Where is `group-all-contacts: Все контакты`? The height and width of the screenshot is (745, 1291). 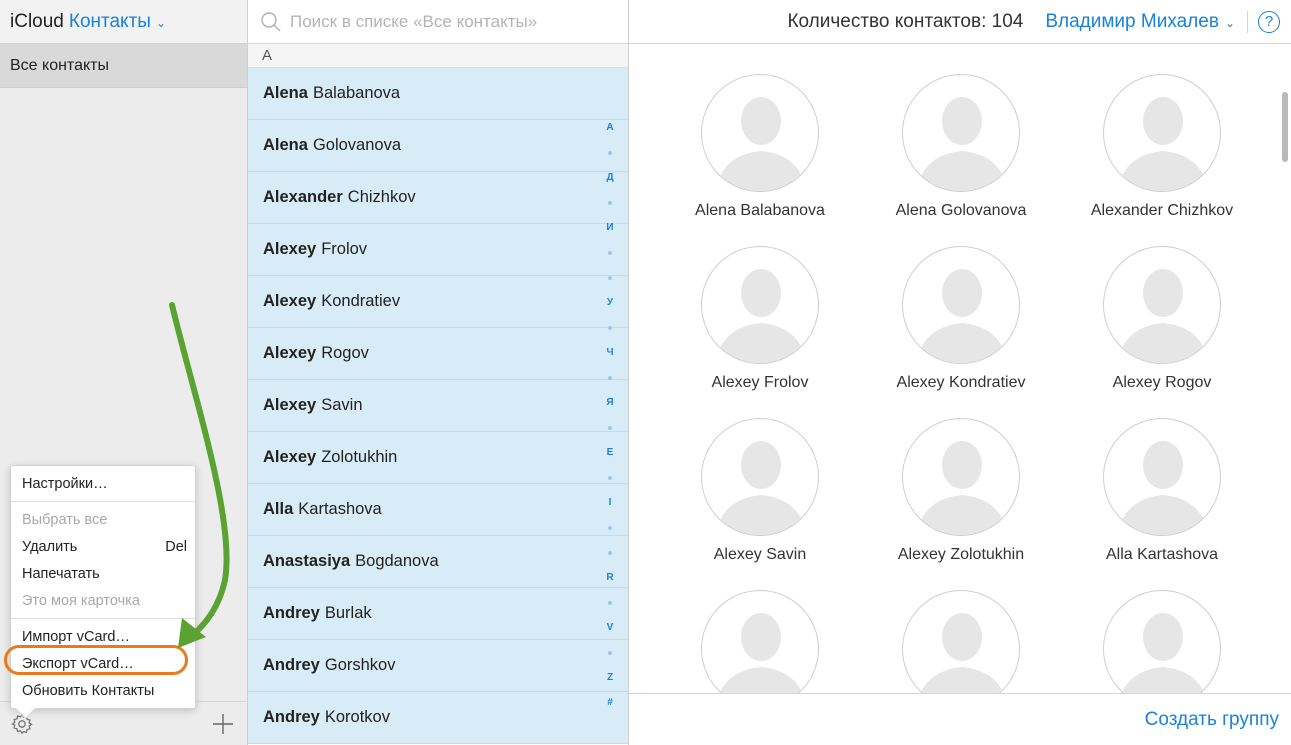
group-all-contacts: Все контакты is located at coordinates (123, 66).